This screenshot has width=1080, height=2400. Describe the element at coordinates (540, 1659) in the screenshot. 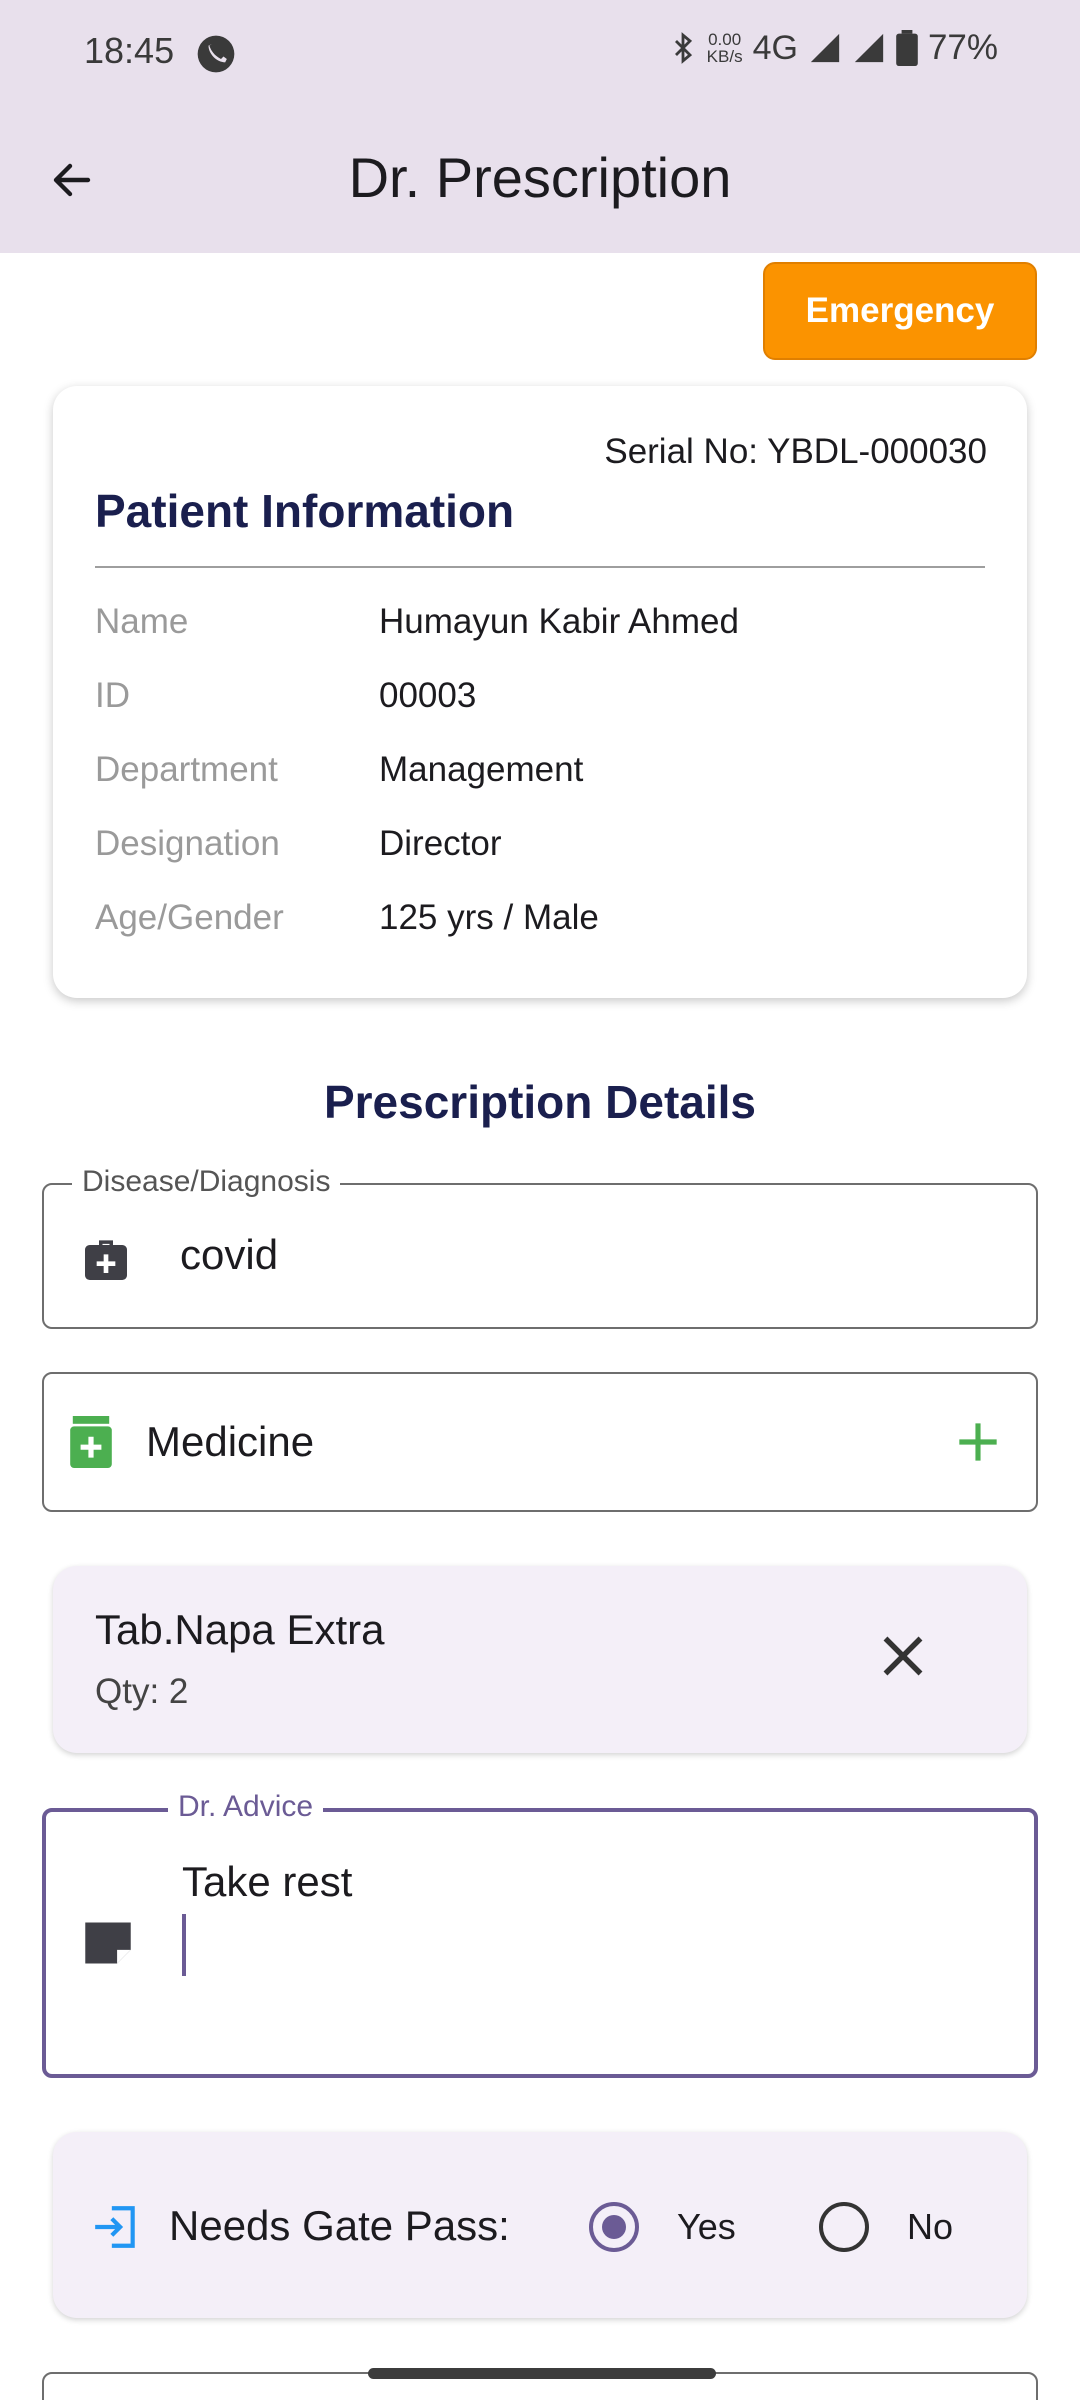

I see `medicine-list-item: Tab.Napa Extra Qty: 2` at that location.